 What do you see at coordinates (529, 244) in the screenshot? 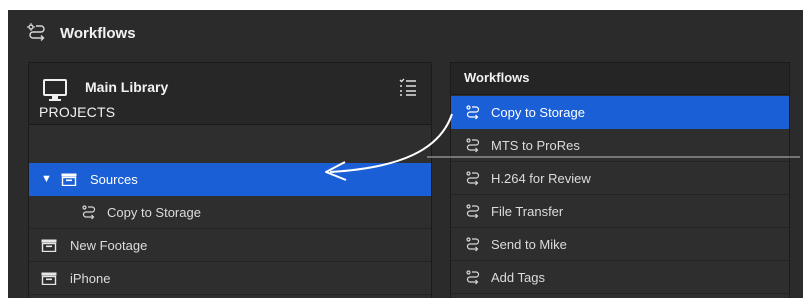
I see `workflow-label: Send to Mike` at bounding box center [529, 244].